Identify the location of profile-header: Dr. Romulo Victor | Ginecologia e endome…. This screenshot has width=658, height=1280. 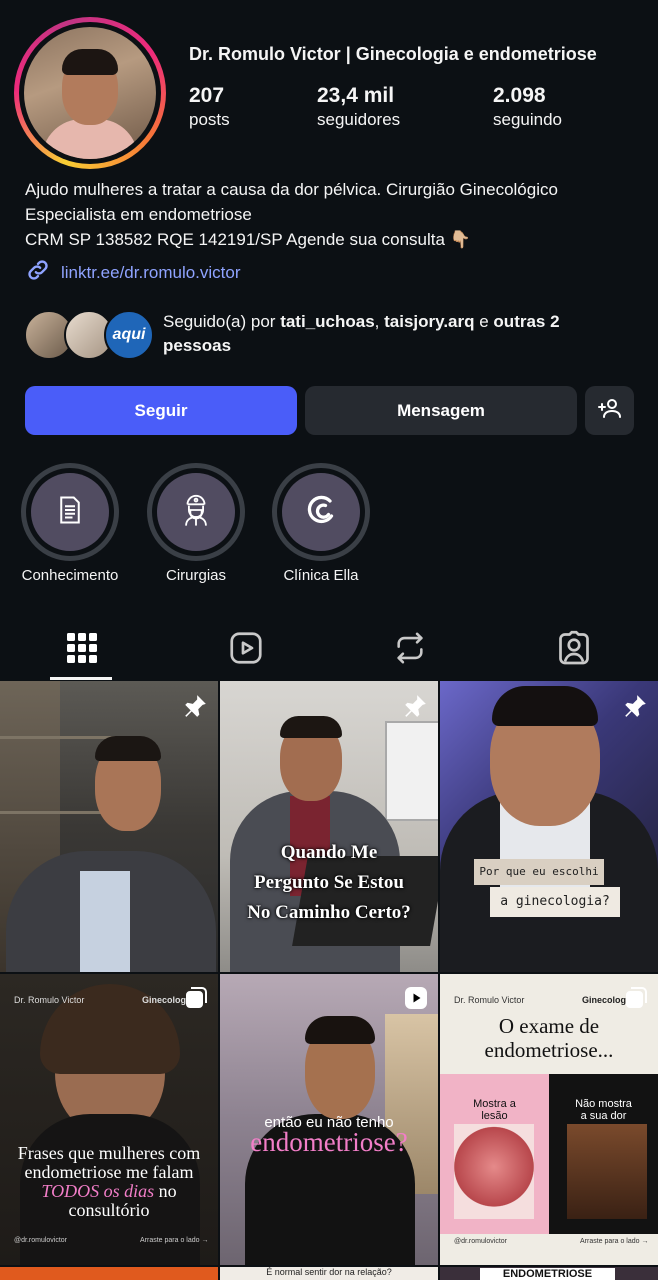
(329, 85).